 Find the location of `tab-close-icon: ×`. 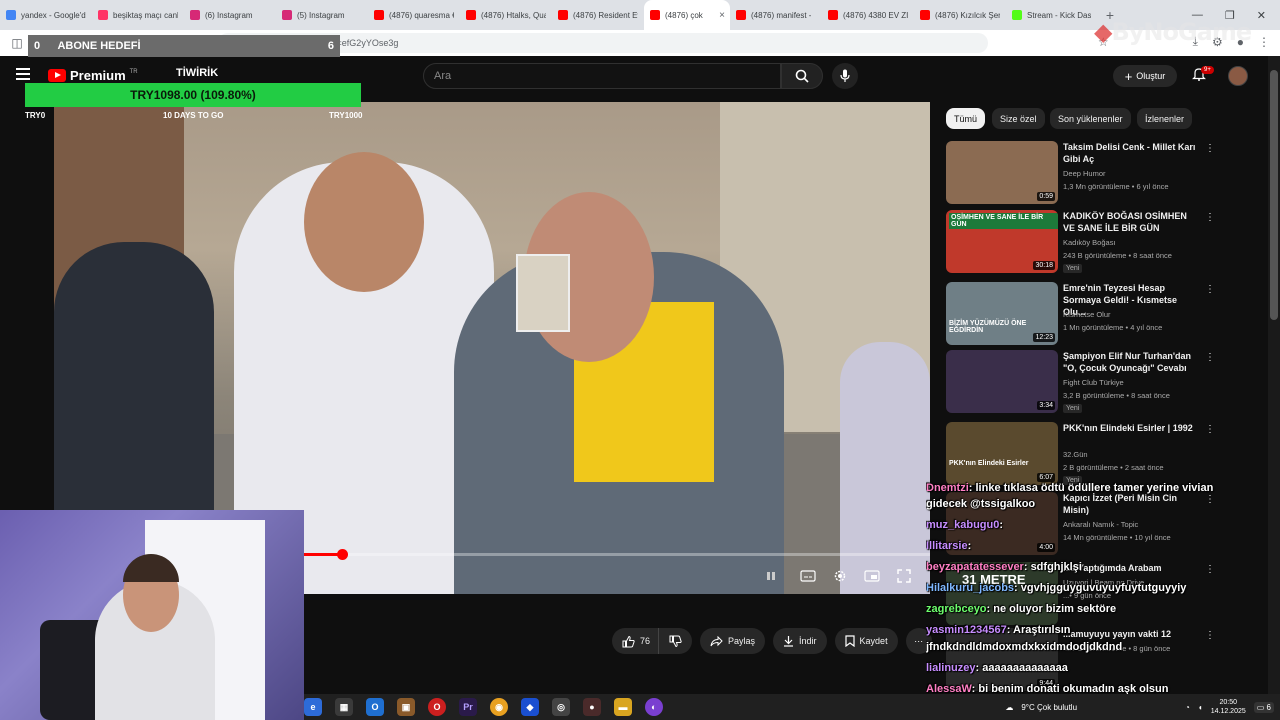

tab-close-icon: × is located at coordinates (722, 15).